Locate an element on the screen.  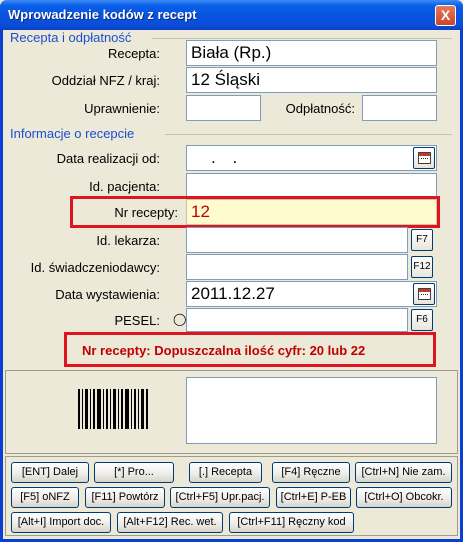
f12-button: F12 is located at coordinates (422, 267).